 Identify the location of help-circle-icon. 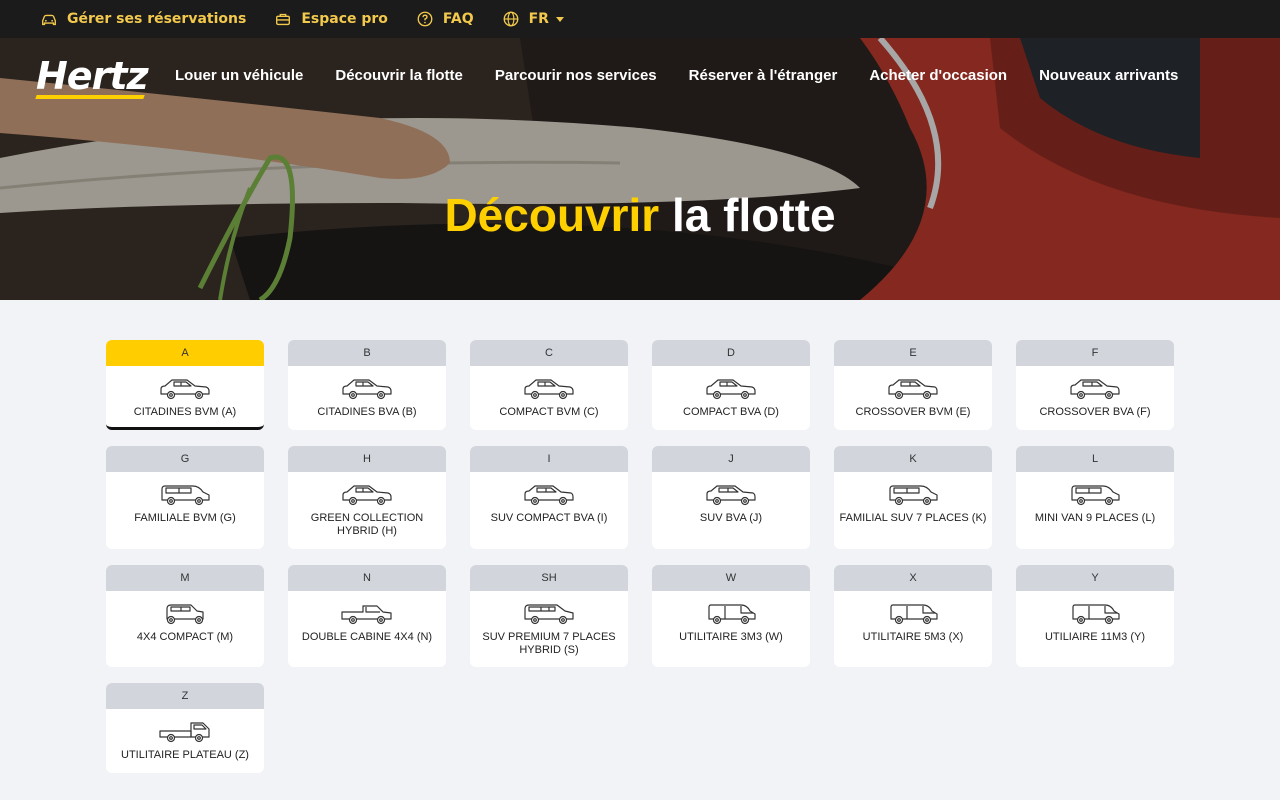
(425, 19).